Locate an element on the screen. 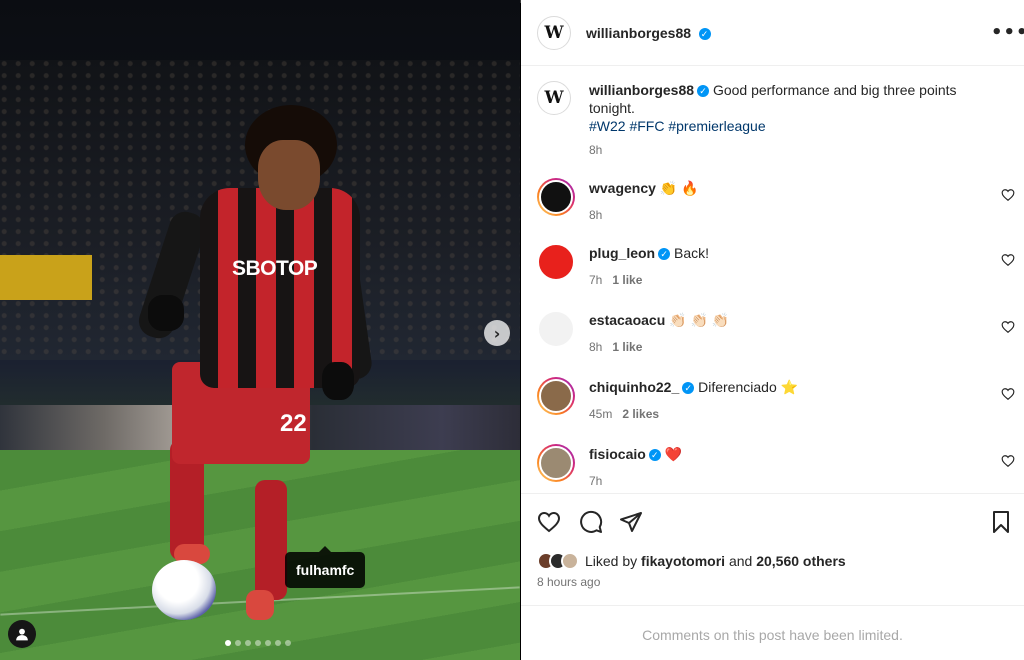  caption-author-avatar: W is located at coordinates (554, 98).